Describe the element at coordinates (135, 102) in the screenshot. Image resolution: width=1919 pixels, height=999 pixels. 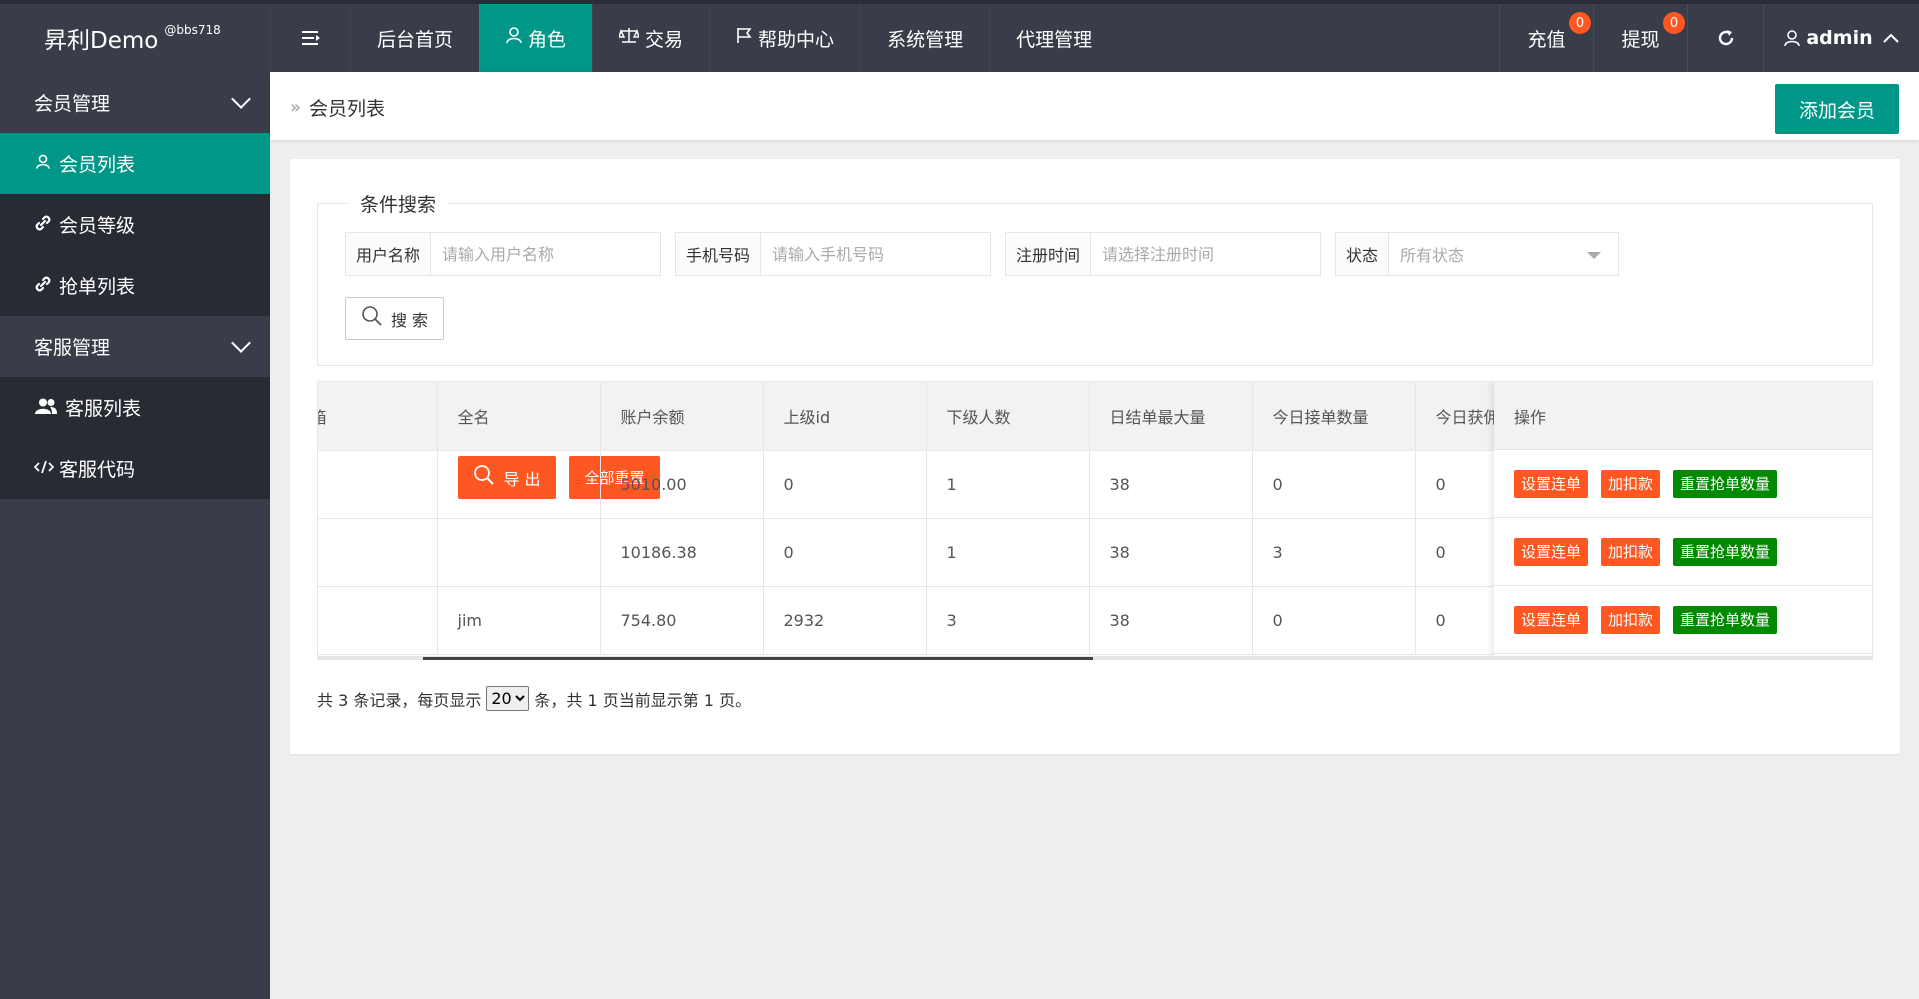
I see `sidebar-group-member: 会员管理` at that location.